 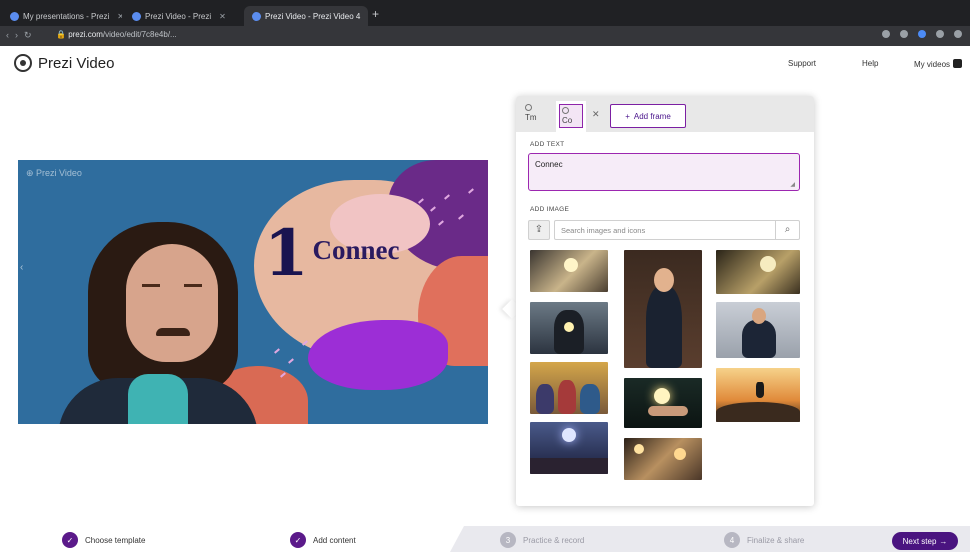 I want to click on frame-headline: 1 Connec, so click(x=332, y=254).